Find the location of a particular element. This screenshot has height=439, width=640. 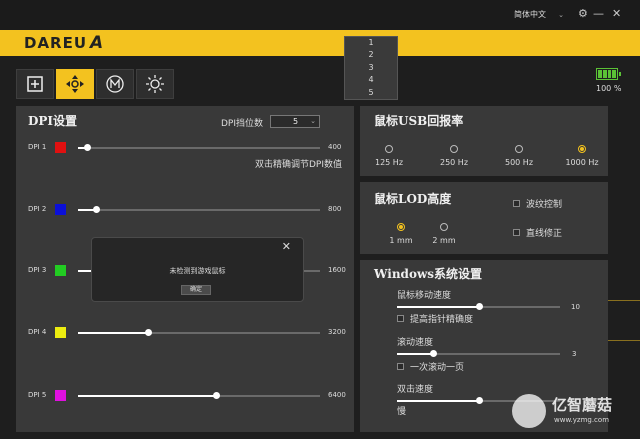

scroll-speed-slider is located at coordinates (478, 353).